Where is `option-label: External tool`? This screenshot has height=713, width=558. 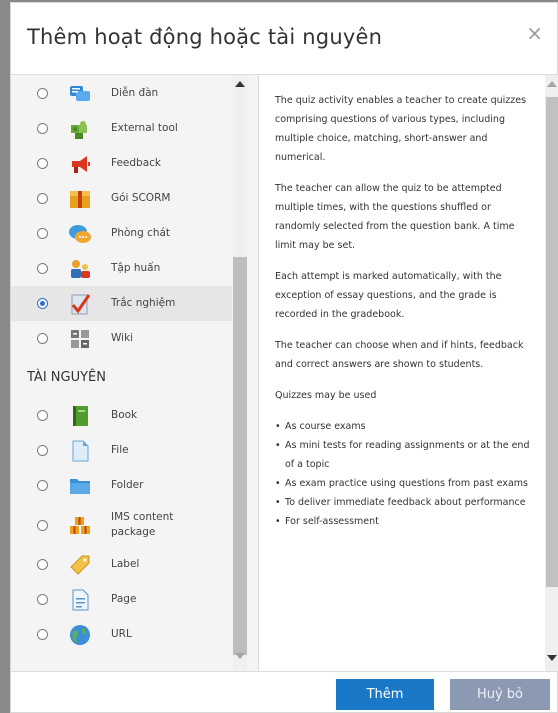
option-label: External tool is located at coordinates (144, 128).